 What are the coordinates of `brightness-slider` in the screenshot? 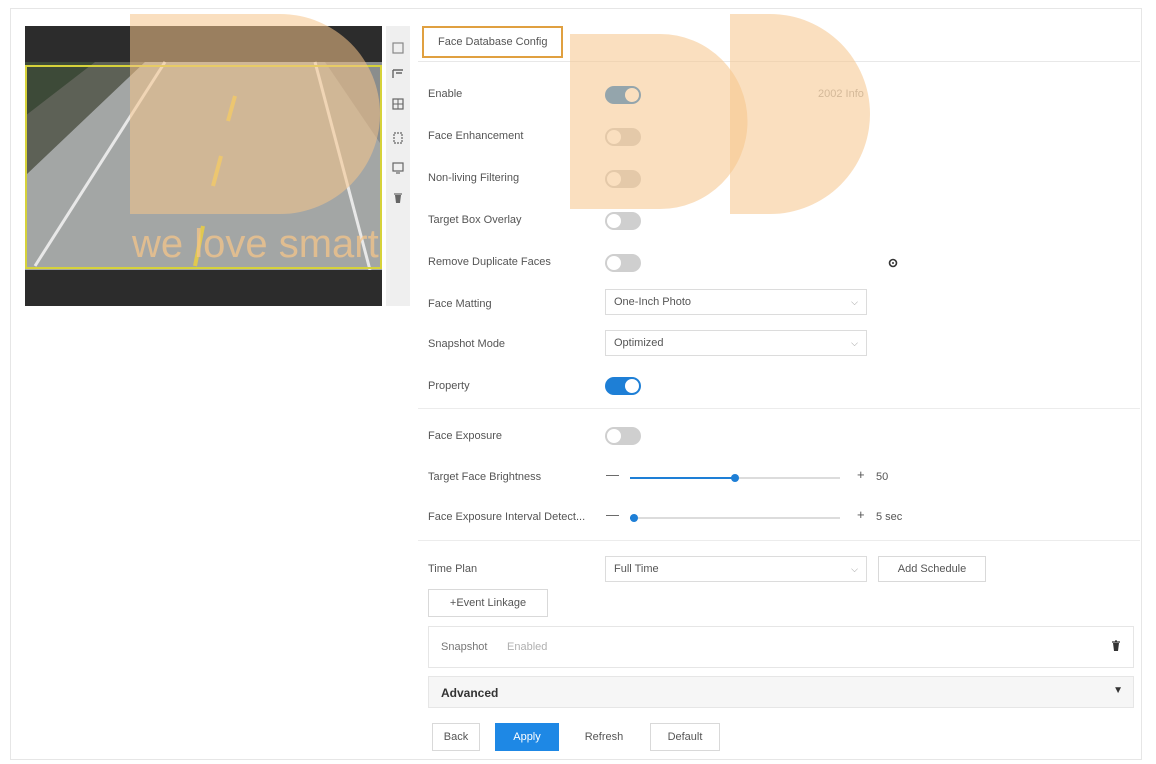 It's located at (735, 478).